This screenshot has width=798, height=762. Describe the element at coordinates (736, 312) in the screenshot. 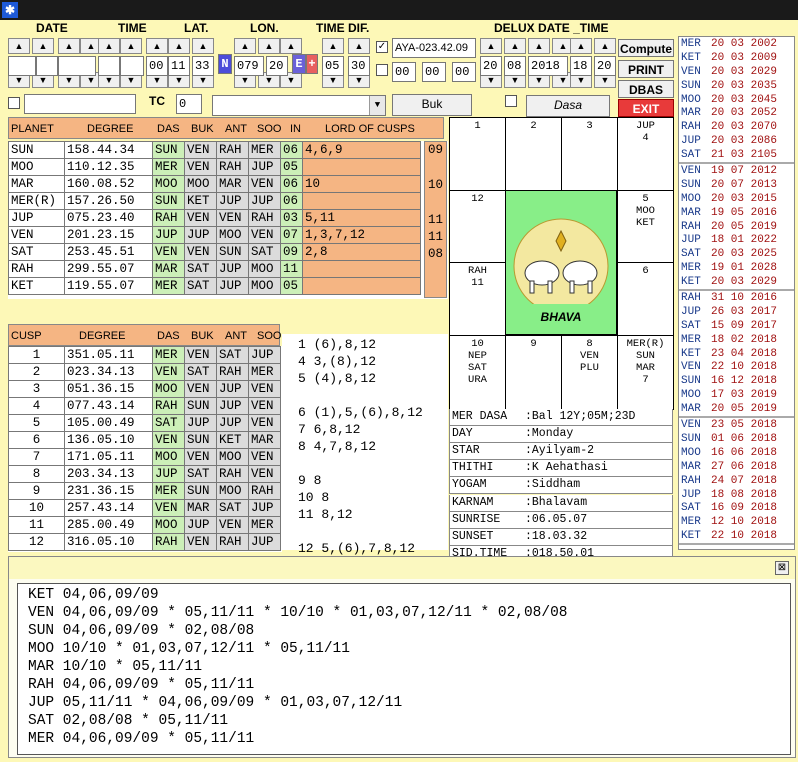

I see `dasa-date-row: JUP 26 03 2017` at that location.